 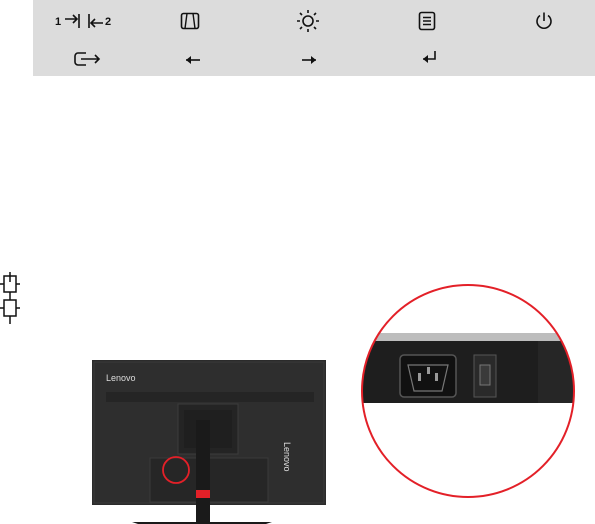 I want to click on monitor-brand-label: Lenovo, so click(x=121, y=378).